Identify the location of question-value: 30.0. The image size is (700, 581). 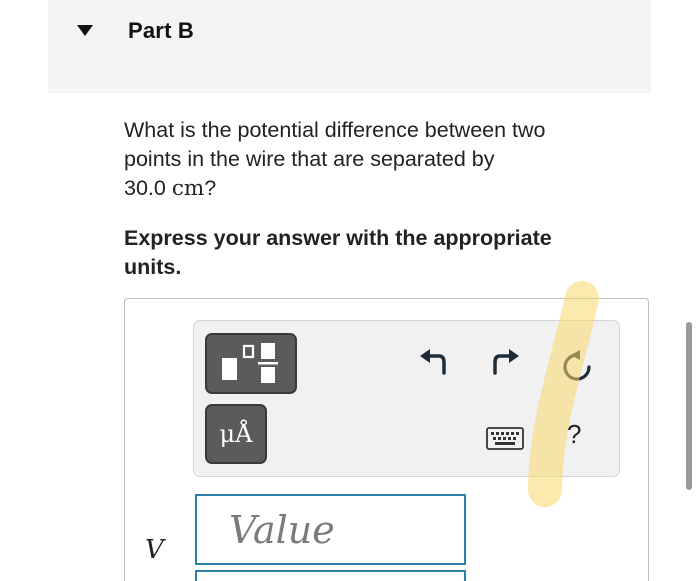
(145, 188).